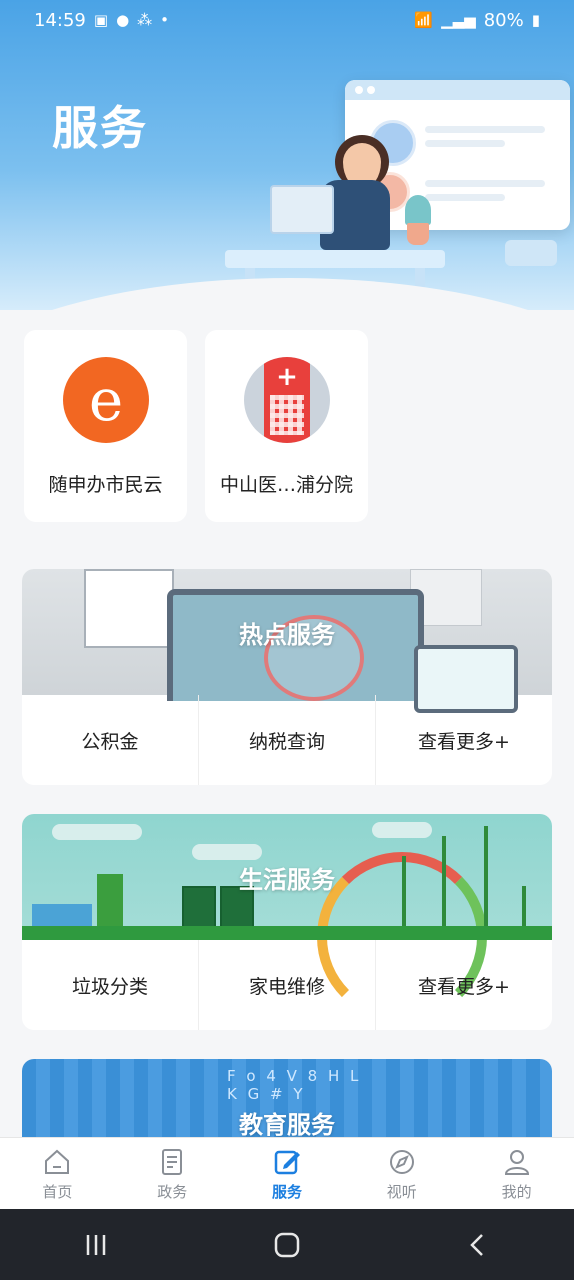 Image resolution: width=574 pixels, height=1280 pixels. I want to click on section-title: 热点服务, so click(287, 635).